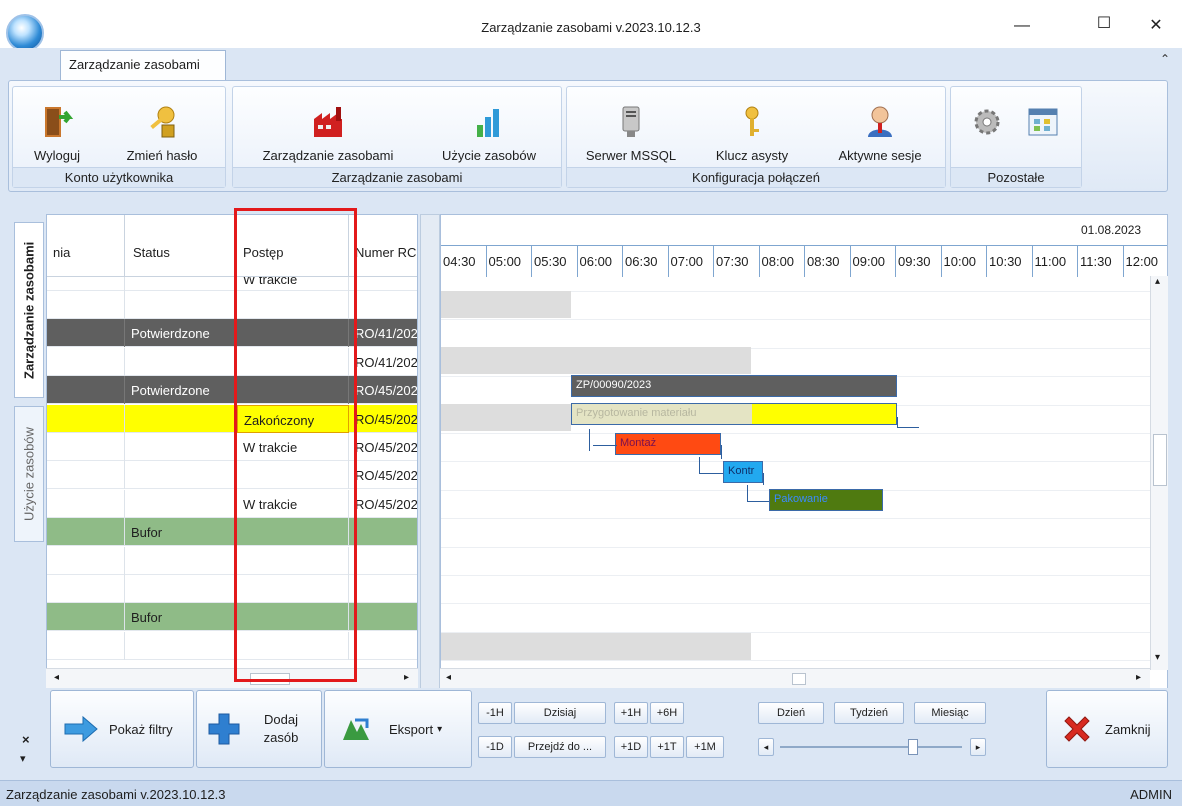  What do you see at coordinates (162, 134) in the screenshot?
I see `change-password-button: Zmień hasło` at bounding box center [162, 134].